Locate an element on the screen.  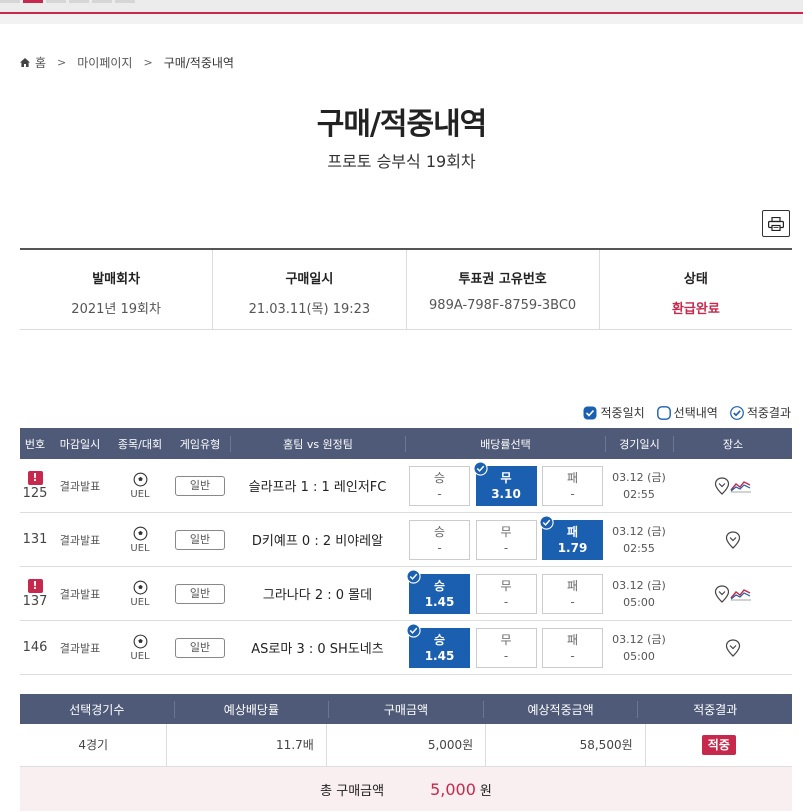
header-match: 홈팀 vs 원정팀 is located at coordinates (317, 443).